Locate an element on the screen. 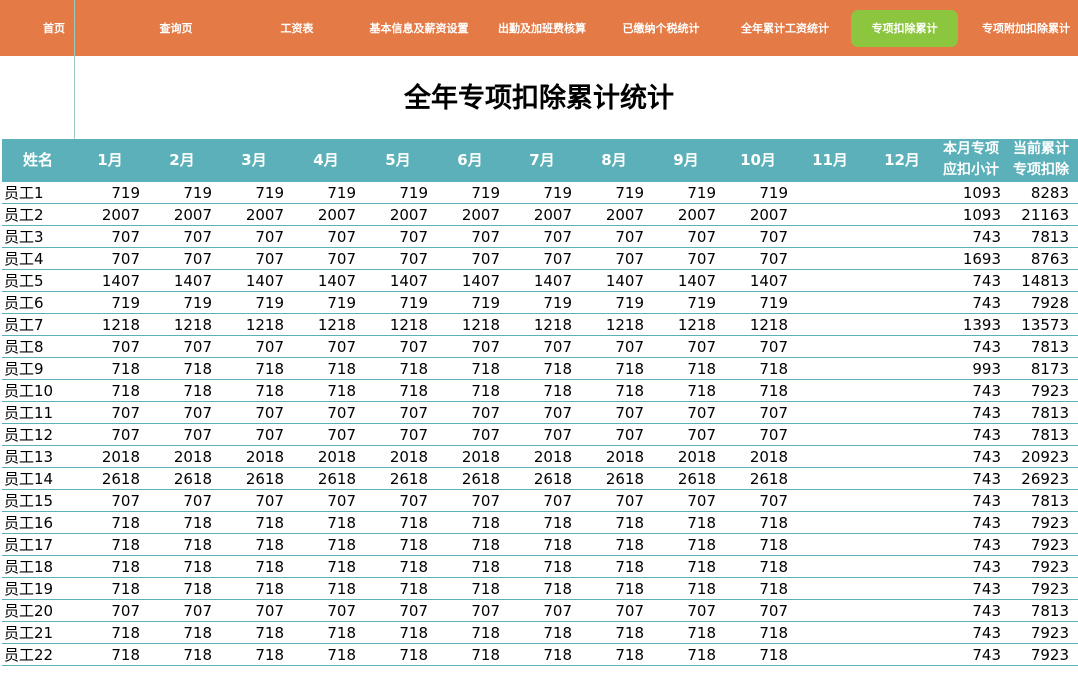  cell-month-value: 2018 is located at coordinates (177, 457).